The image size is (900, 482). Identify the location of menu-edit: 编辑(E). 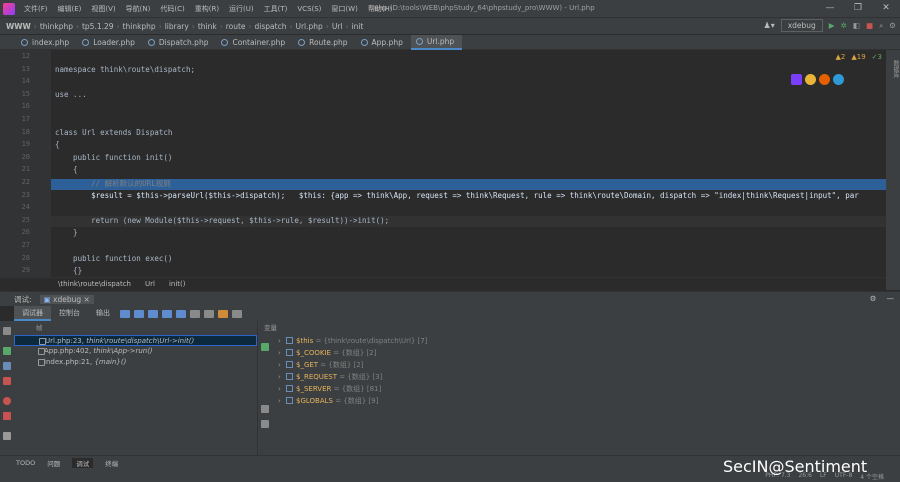
(70, 9).